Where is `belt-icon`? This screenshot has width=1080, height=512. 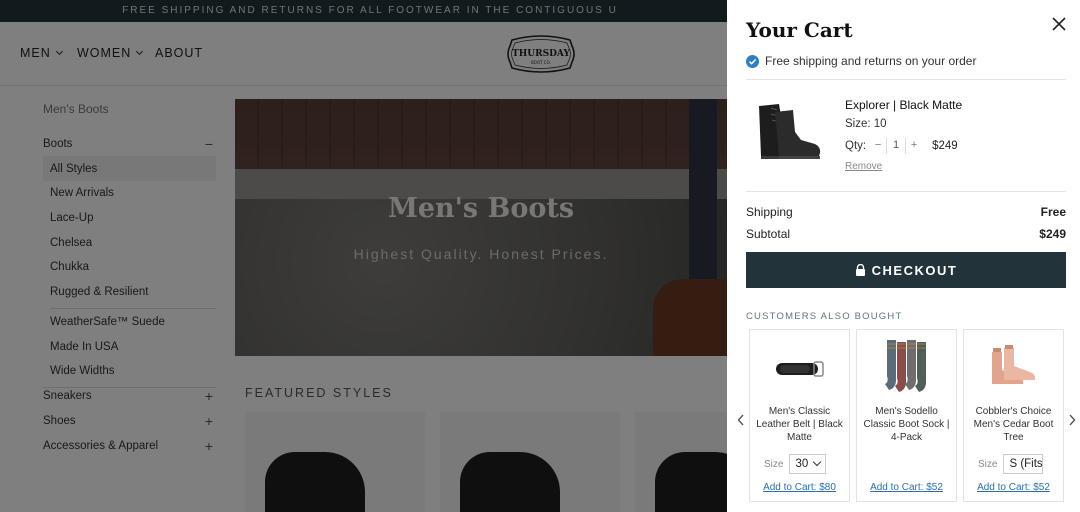 belt-icon is located at coordinates (799, 369).